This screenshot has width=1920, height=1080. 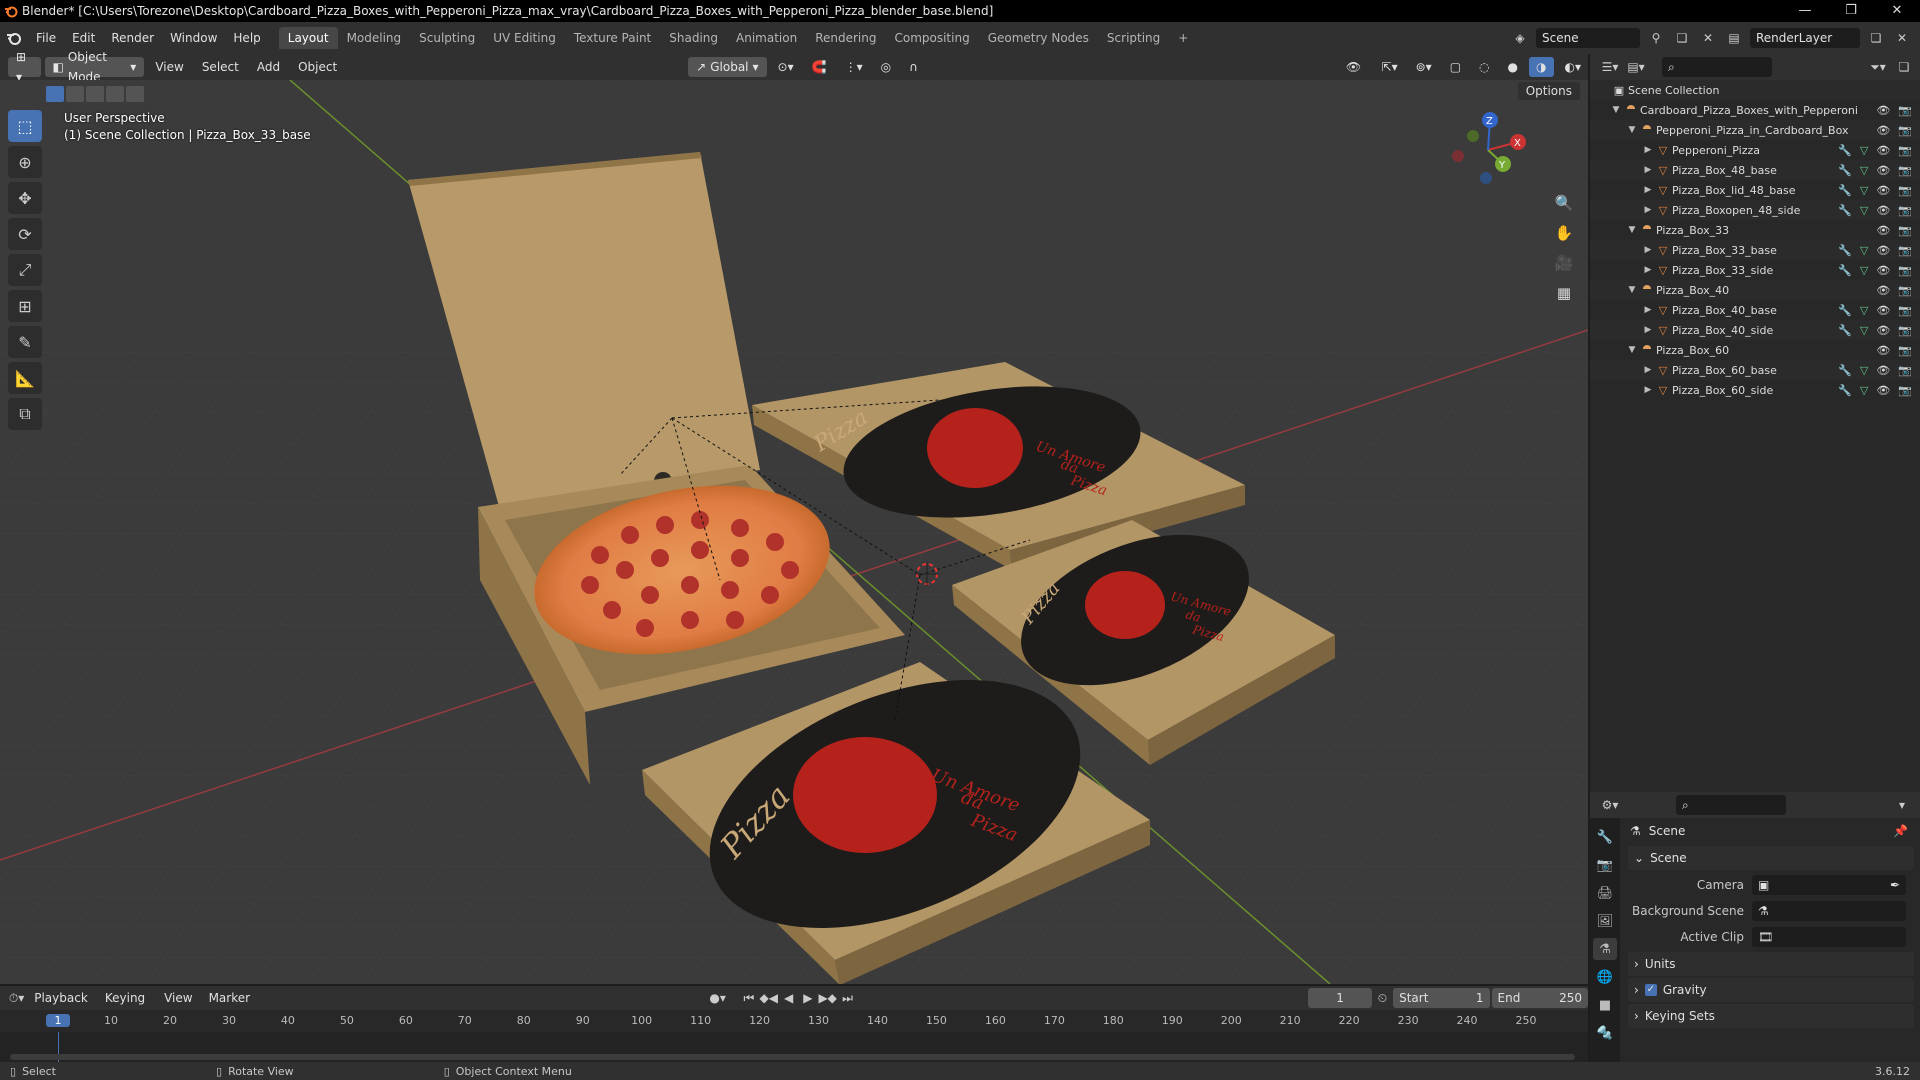 I want to click on options-dropdown: Options, so click(x=1548, y=91).